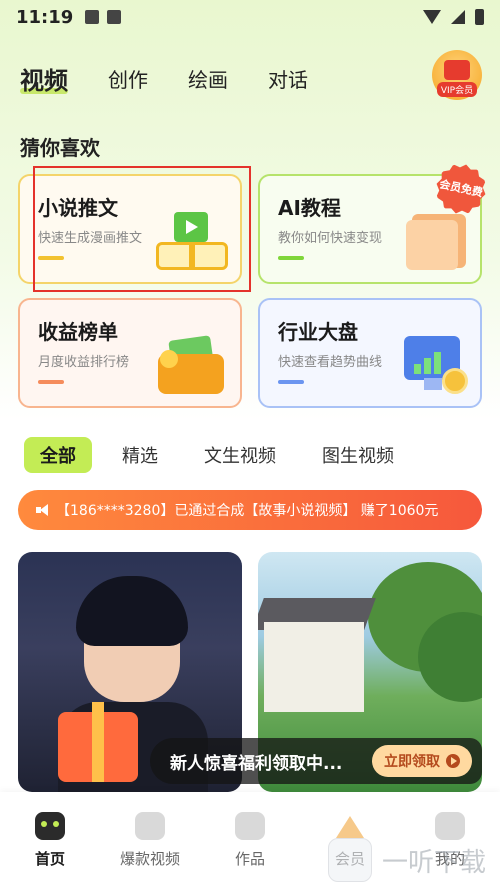  I want to click on crown-icon, so click(350, 826).